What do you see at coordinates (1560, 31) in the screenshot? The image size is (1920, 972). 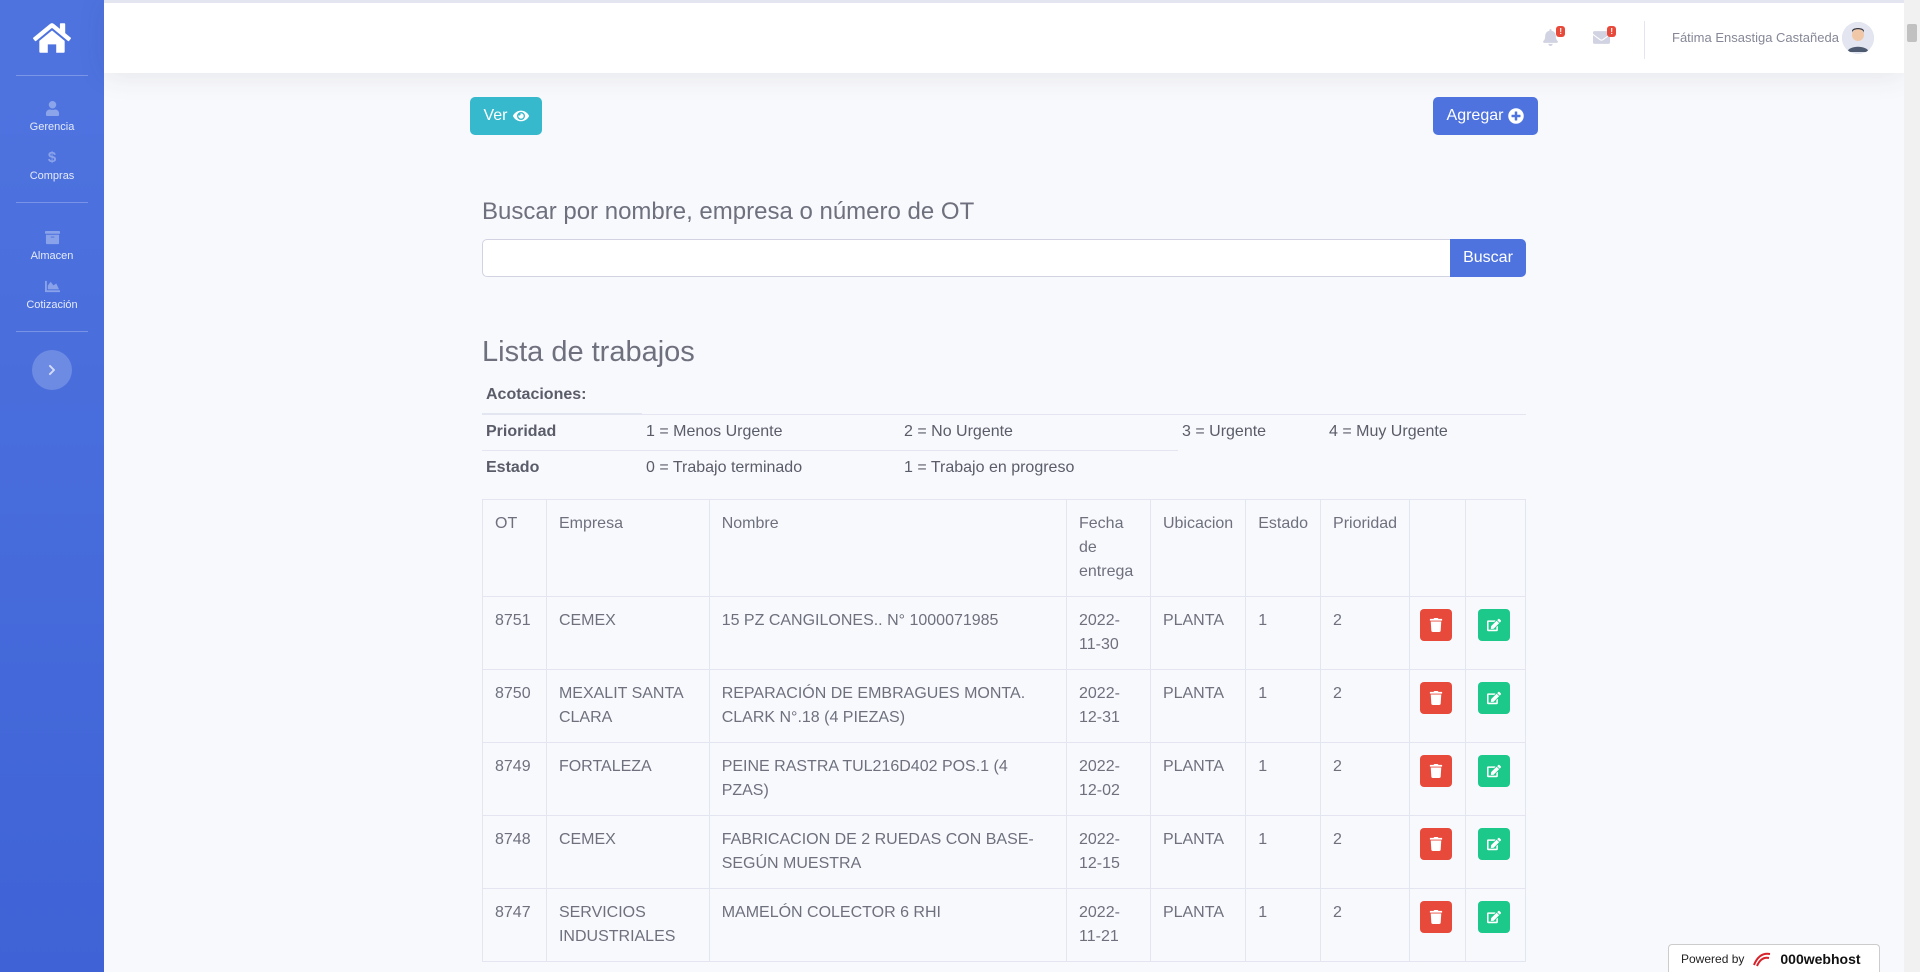 I see `alerts-badge: !` at bounding box center [1560, 31].